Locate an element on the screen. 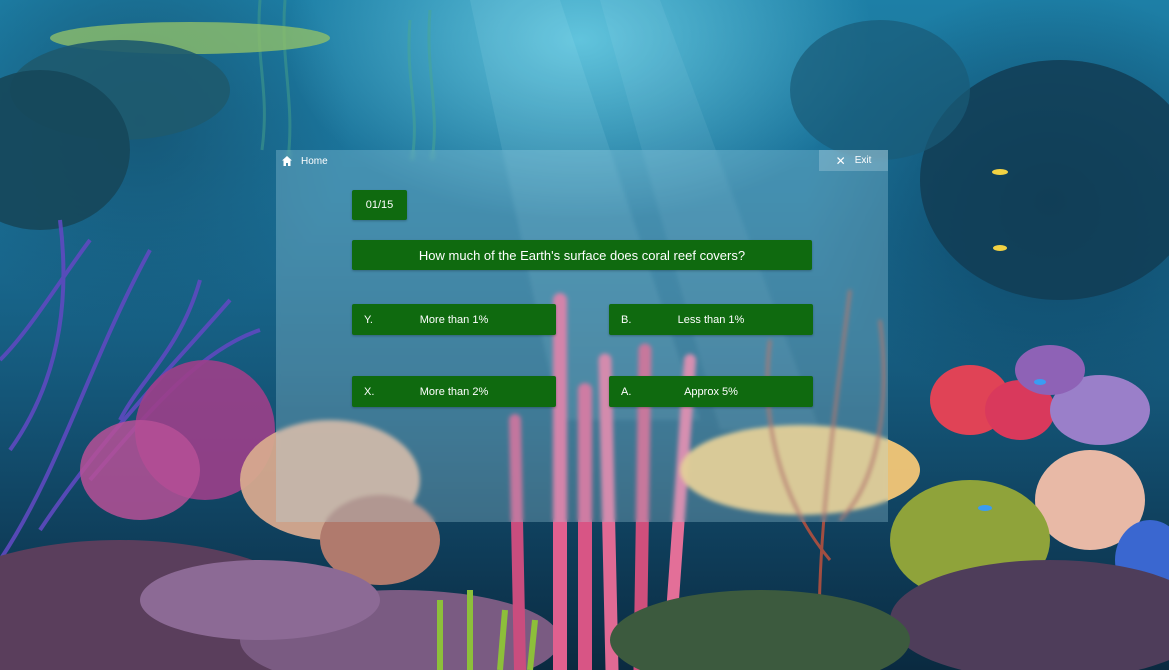 The height and width of the screenshot is (670, 1169). question-counter: 01/15 is located at coordinates (379, 205).